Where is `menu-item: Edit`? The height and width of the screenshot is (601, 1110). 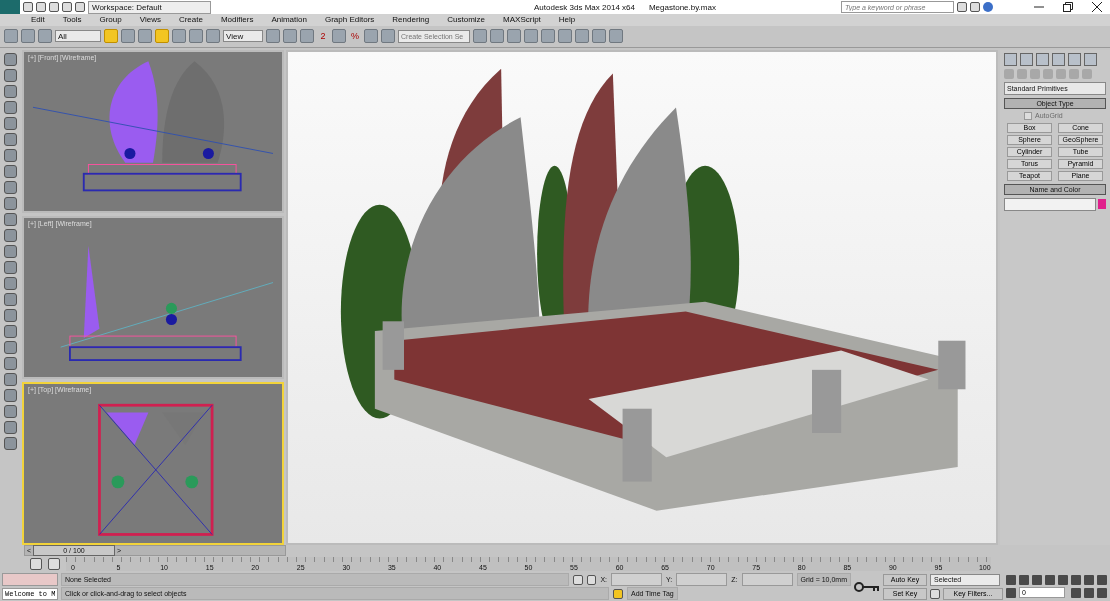 menu-item: Edit is located at coordinates (38, 20).